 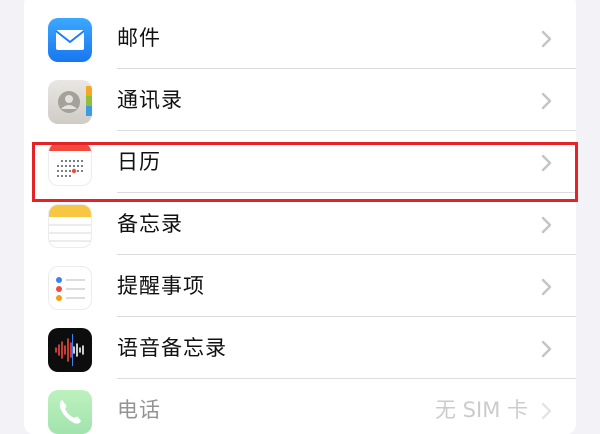 What do you see at coordinates (300, 38) in the screenshot?
I see `settings-row-mail: 邮件` at bounding box center [300, 38].